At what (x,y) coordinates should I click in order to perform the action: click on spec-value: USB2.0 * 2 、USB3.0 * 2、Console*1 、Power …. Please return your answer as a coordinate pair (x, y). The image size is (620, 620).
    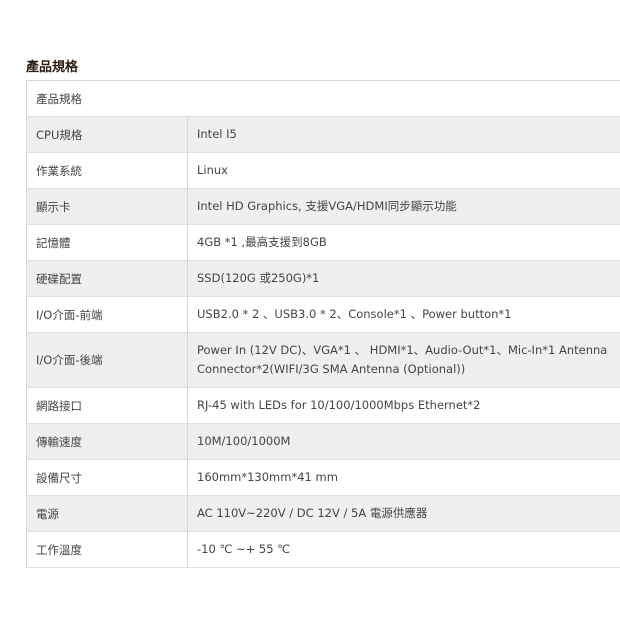
    Looking at the image, I should click on (354, 314).